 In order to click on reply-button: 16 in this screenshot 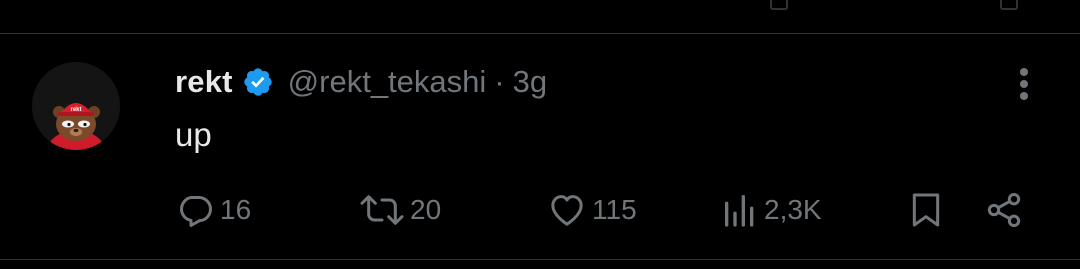, I will do `click(213, 210)`.